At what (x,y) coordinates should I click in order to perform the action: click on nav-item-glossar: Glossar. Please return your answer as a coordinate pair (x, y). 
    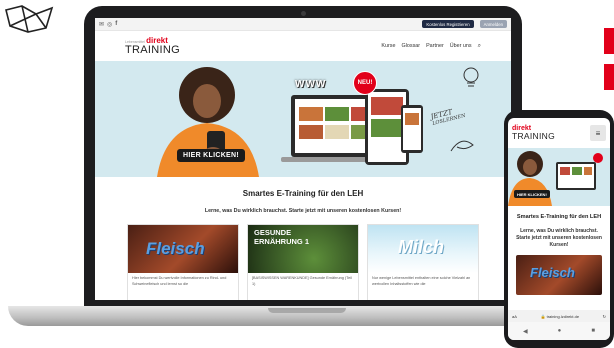
    Looking at the image, I should click on (410, 46).